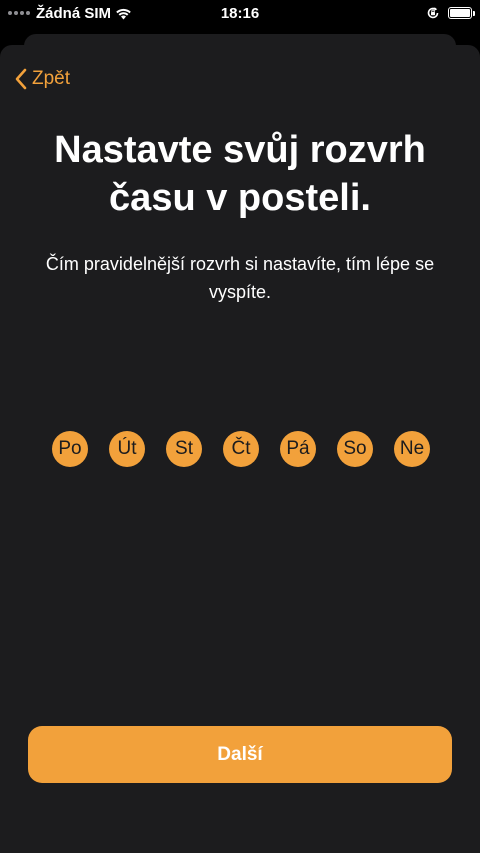 The image size is (480, 853). Describe the element at coordinates (21, 79) in the screenshot. I see `chevron-left-icon` at that location.